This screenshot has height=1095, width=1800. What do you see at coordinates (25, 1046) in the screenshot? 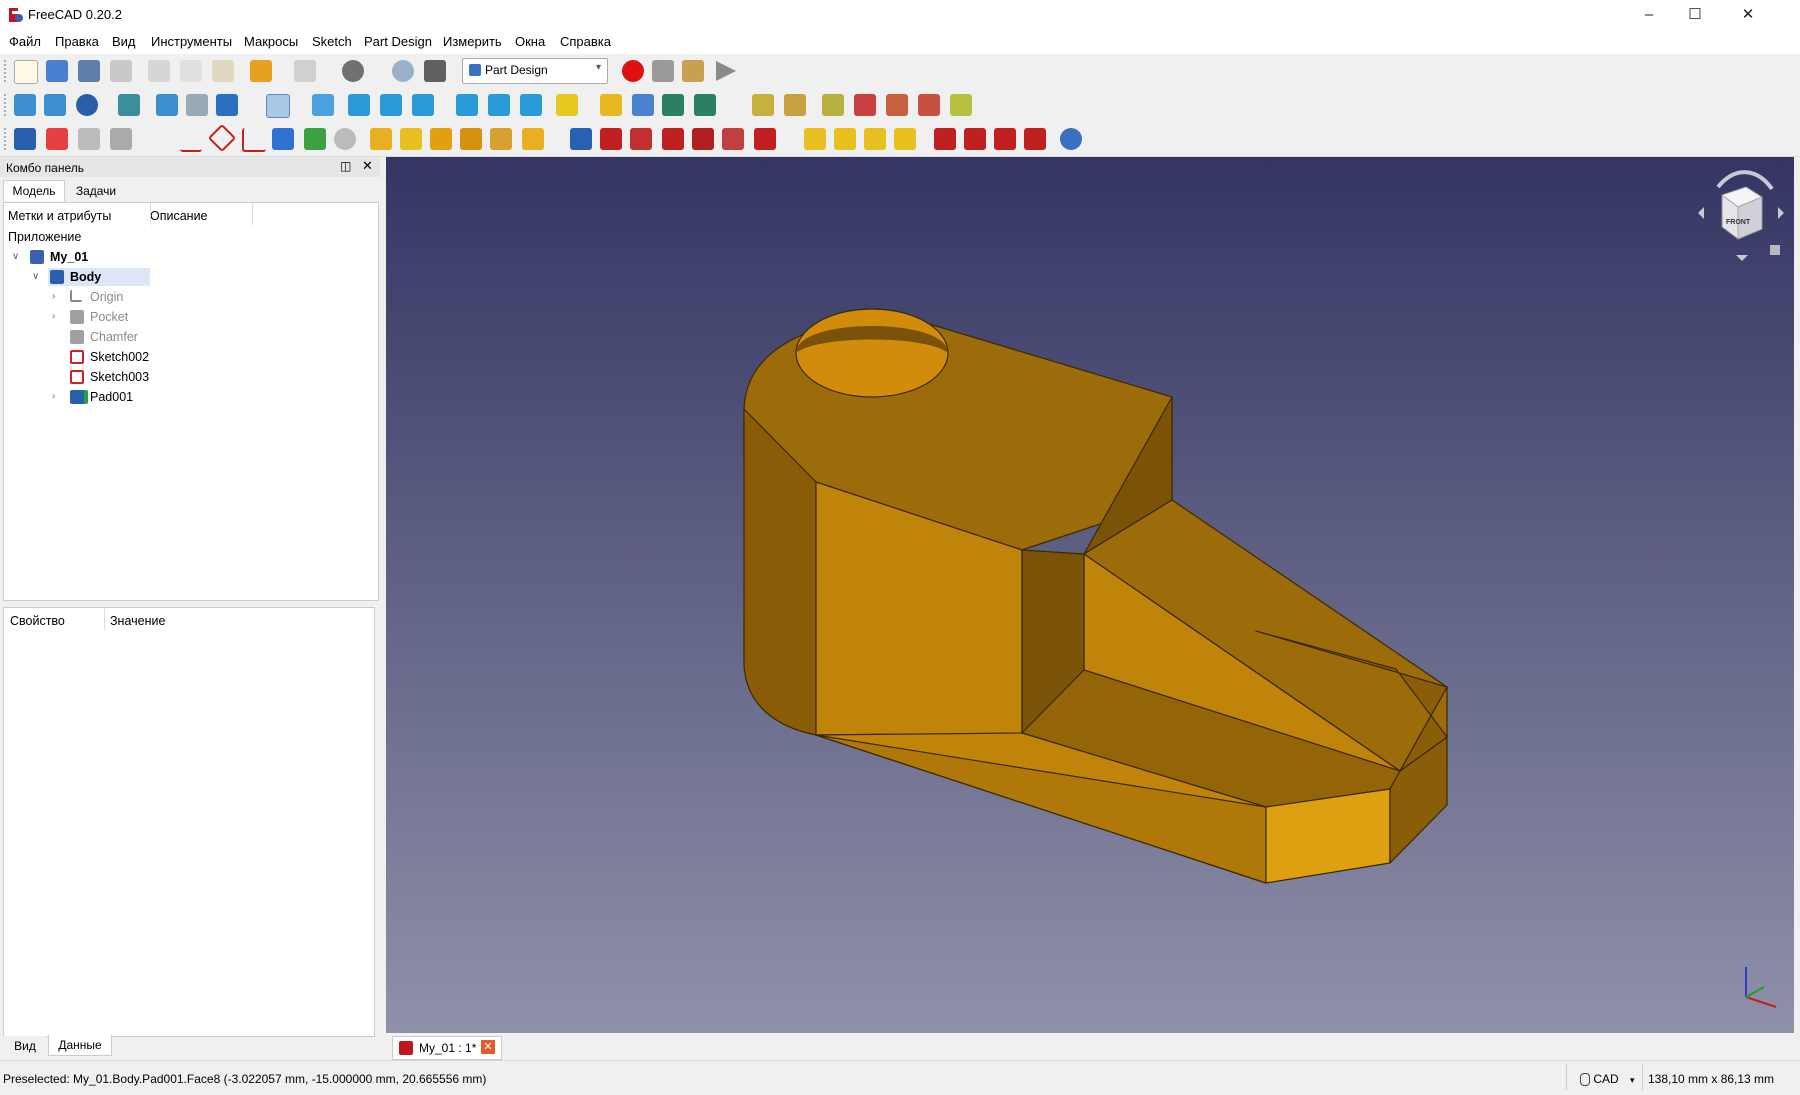
I see `tab-view: Вид` at bounding box center [25, 1046].